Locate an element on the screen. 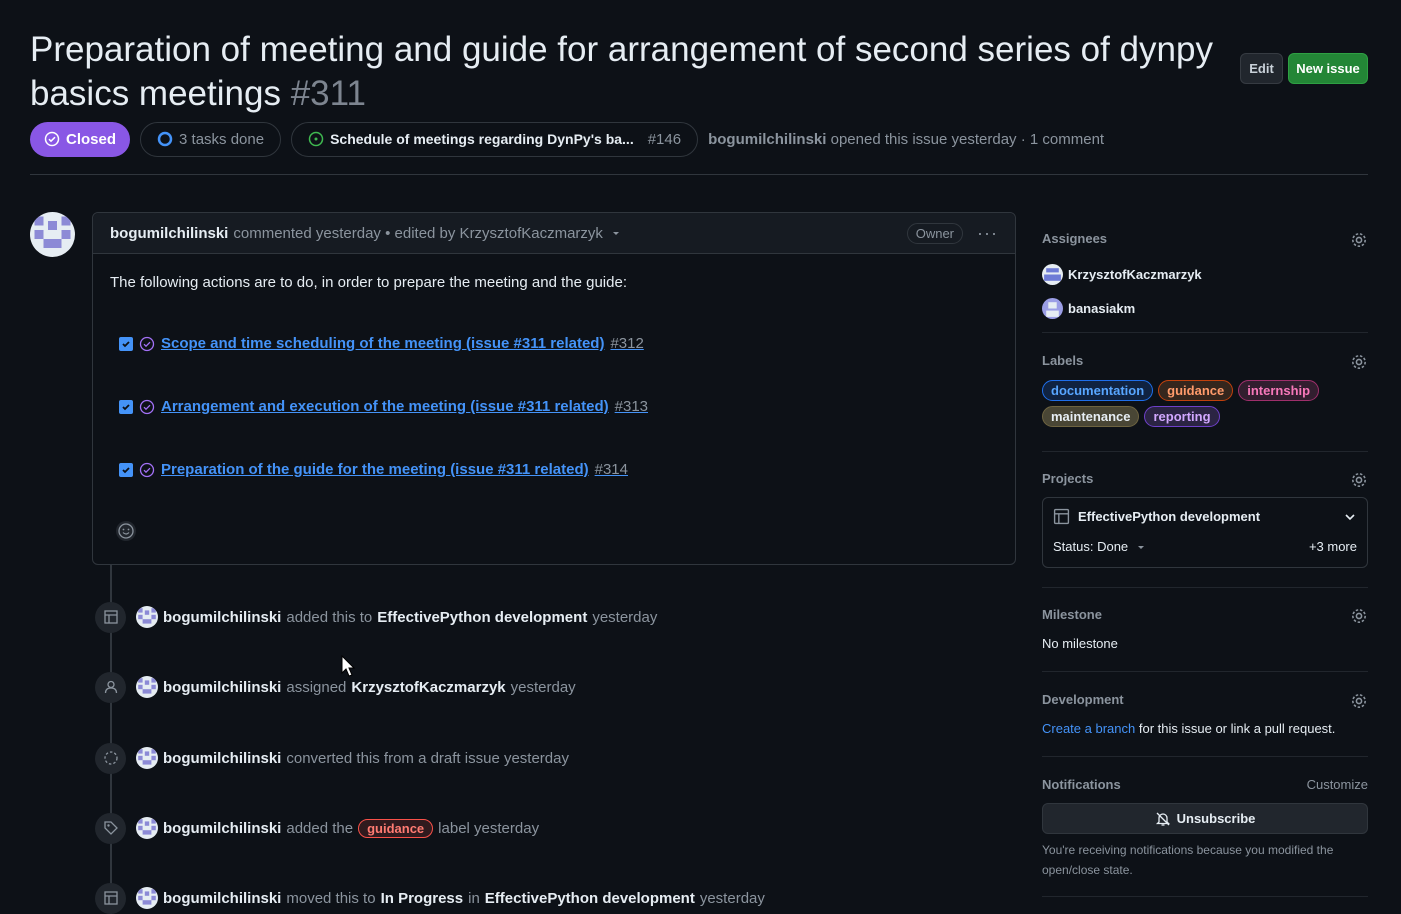 The width and height of the screenshot is (1401, 914). milestone-title: Milestone is located at coordinates (1072, 614).